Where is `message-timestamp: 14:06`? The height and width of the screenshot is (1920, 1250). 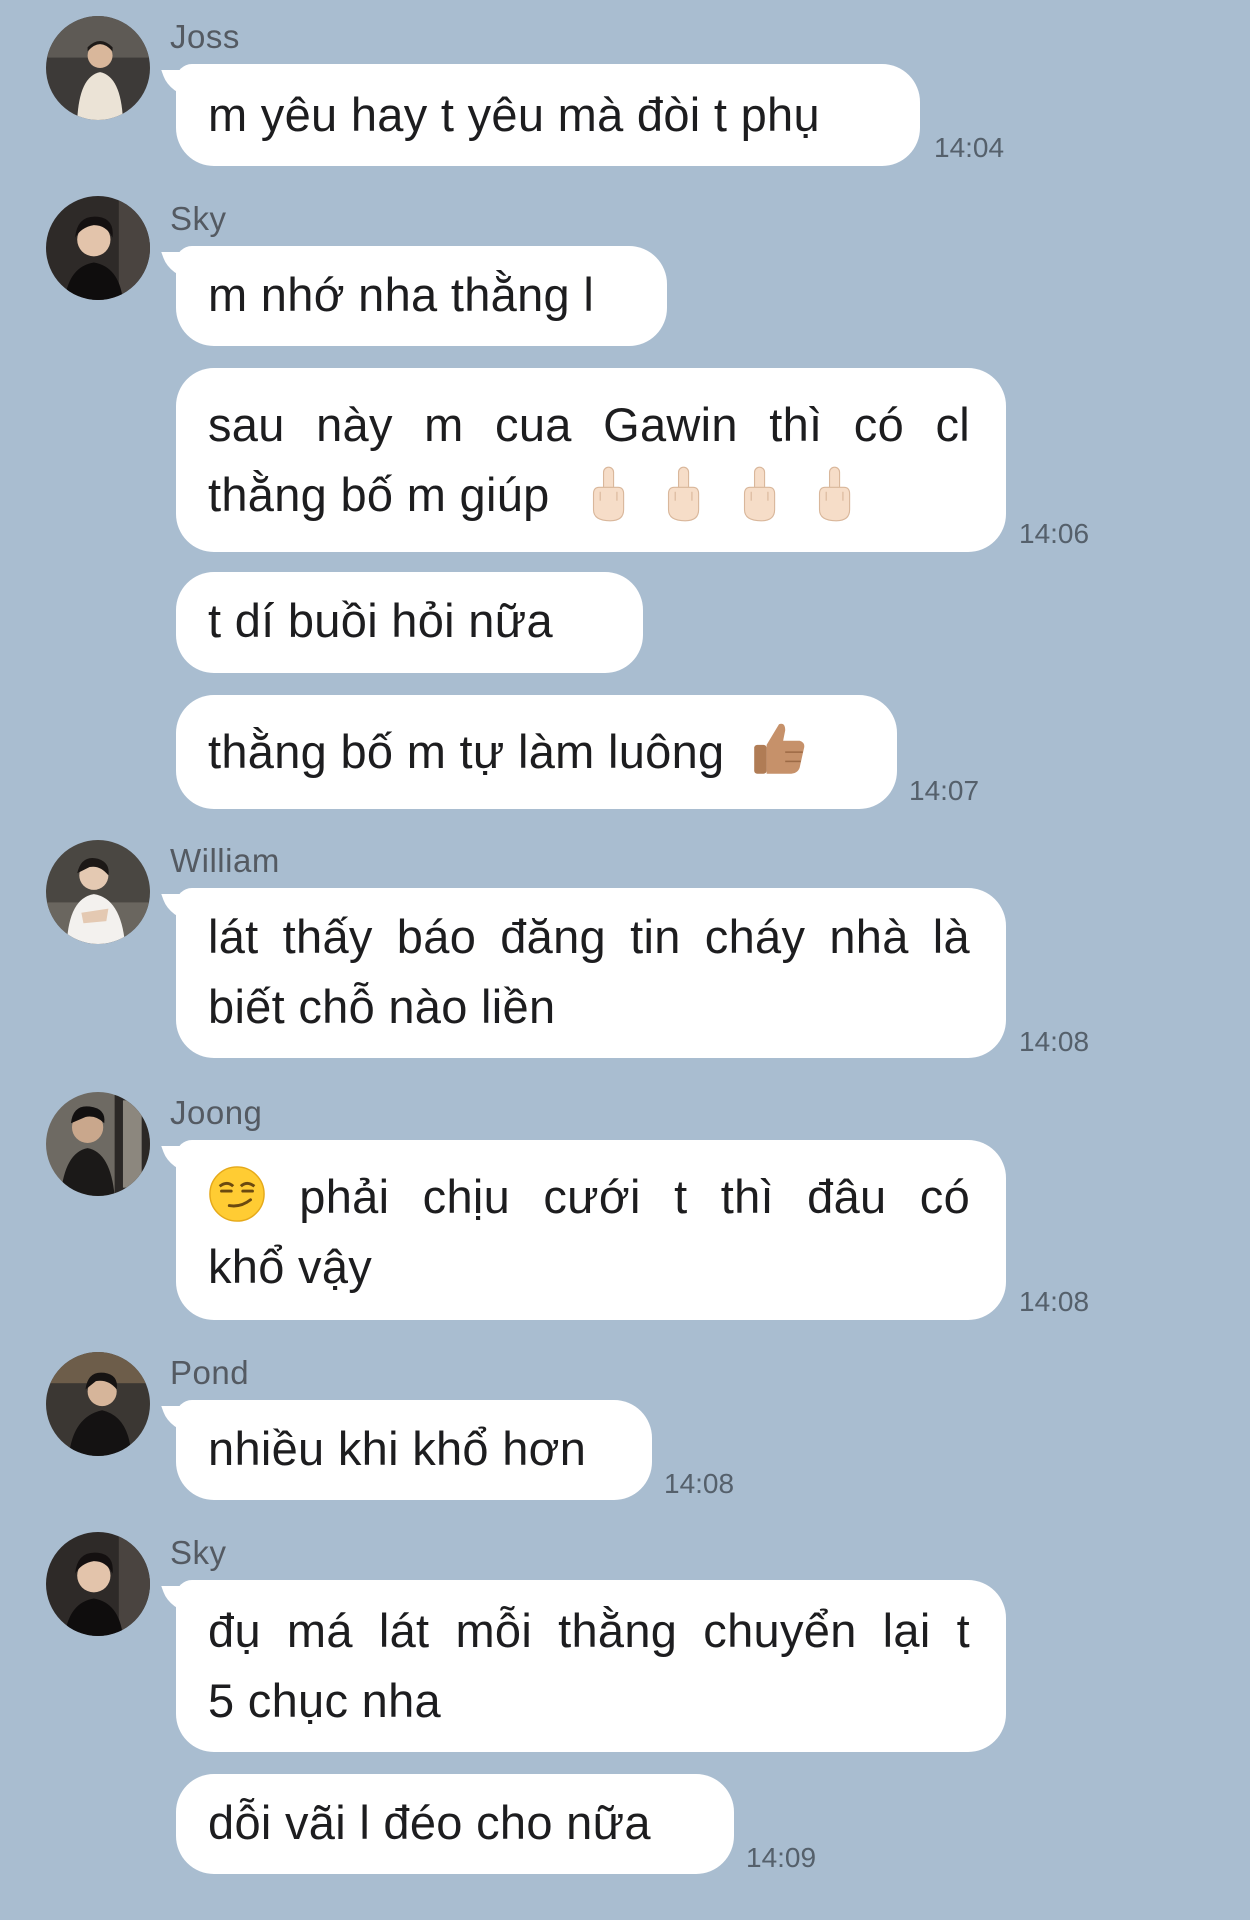
message-timestamp: 14:06 is located at coordinates (1054, 533).